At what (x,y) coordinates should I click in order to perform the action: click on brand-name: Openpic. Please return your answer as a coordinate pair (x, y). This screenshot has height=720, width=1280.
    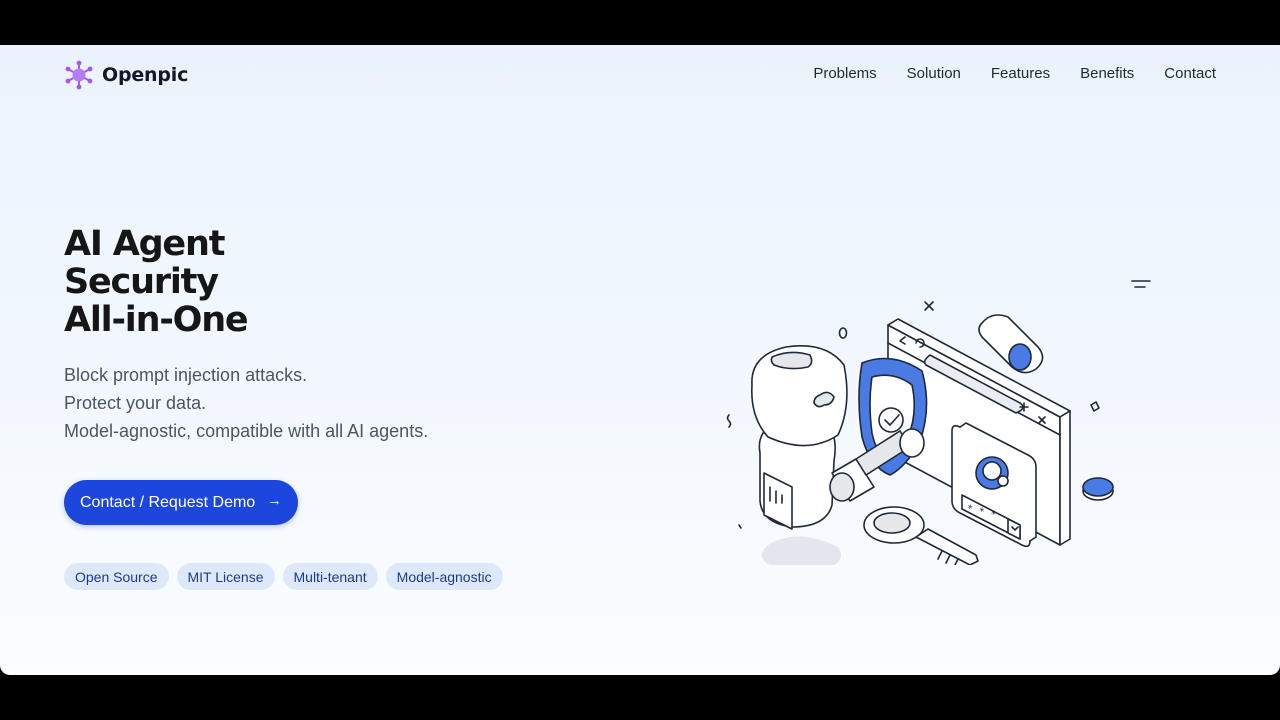
    Looking at the image, I should click on (145, 75).